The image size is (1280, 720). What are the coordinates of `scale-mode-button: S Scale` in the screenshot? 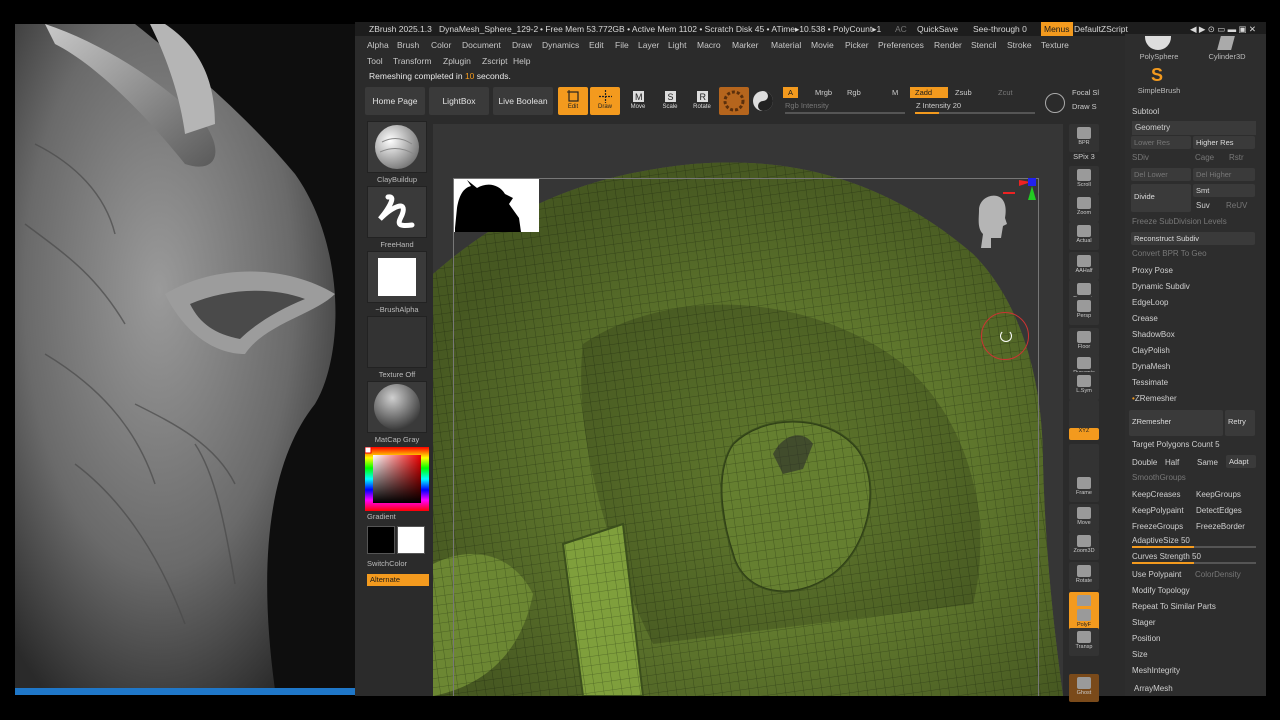 It's located at (670, 101).